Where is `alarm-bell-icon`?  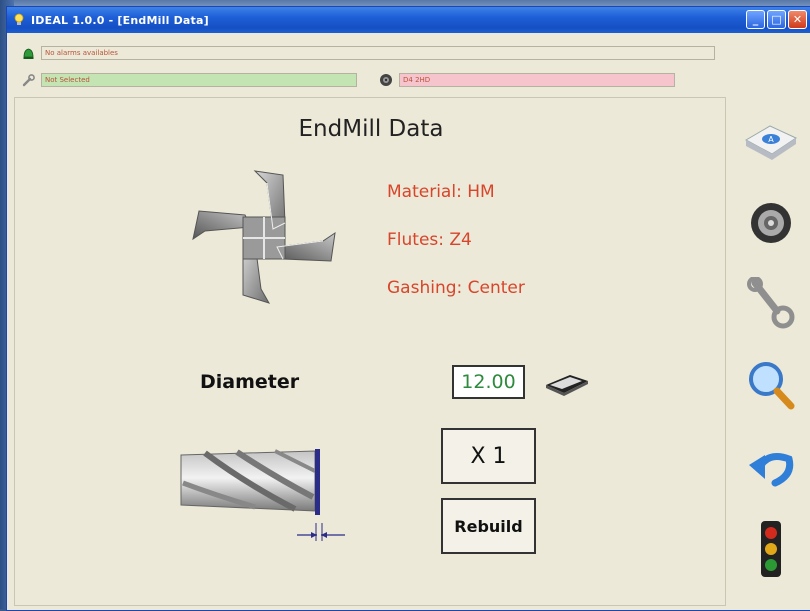
alarm-bell-icon is located at coordinates (28, 53).